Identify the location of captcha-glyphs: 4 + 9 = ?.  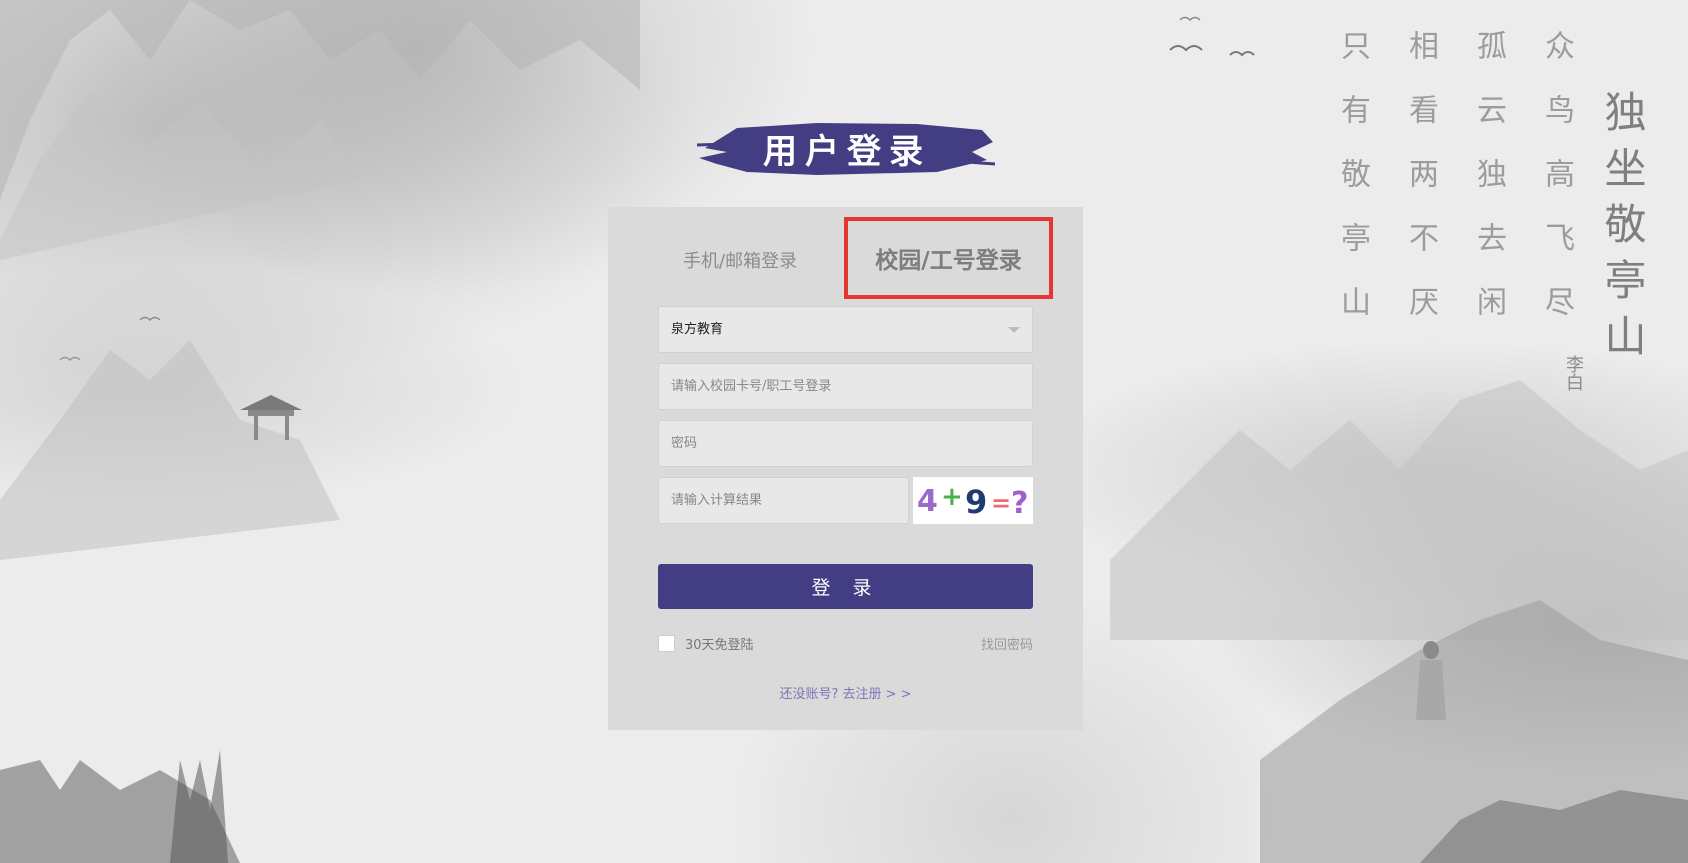
(972, 501).